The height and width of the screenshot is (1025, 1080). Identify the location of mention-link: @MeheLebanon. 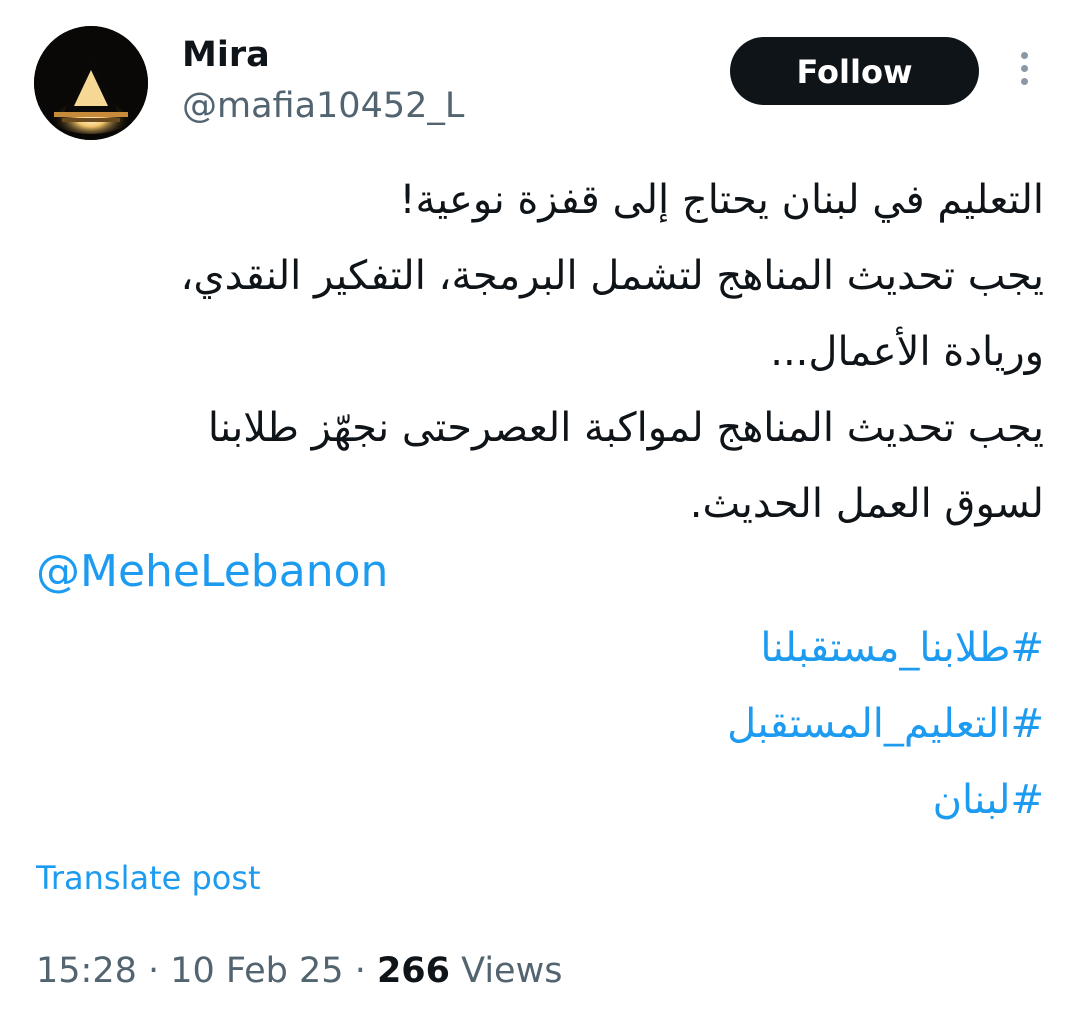
(212, 572).